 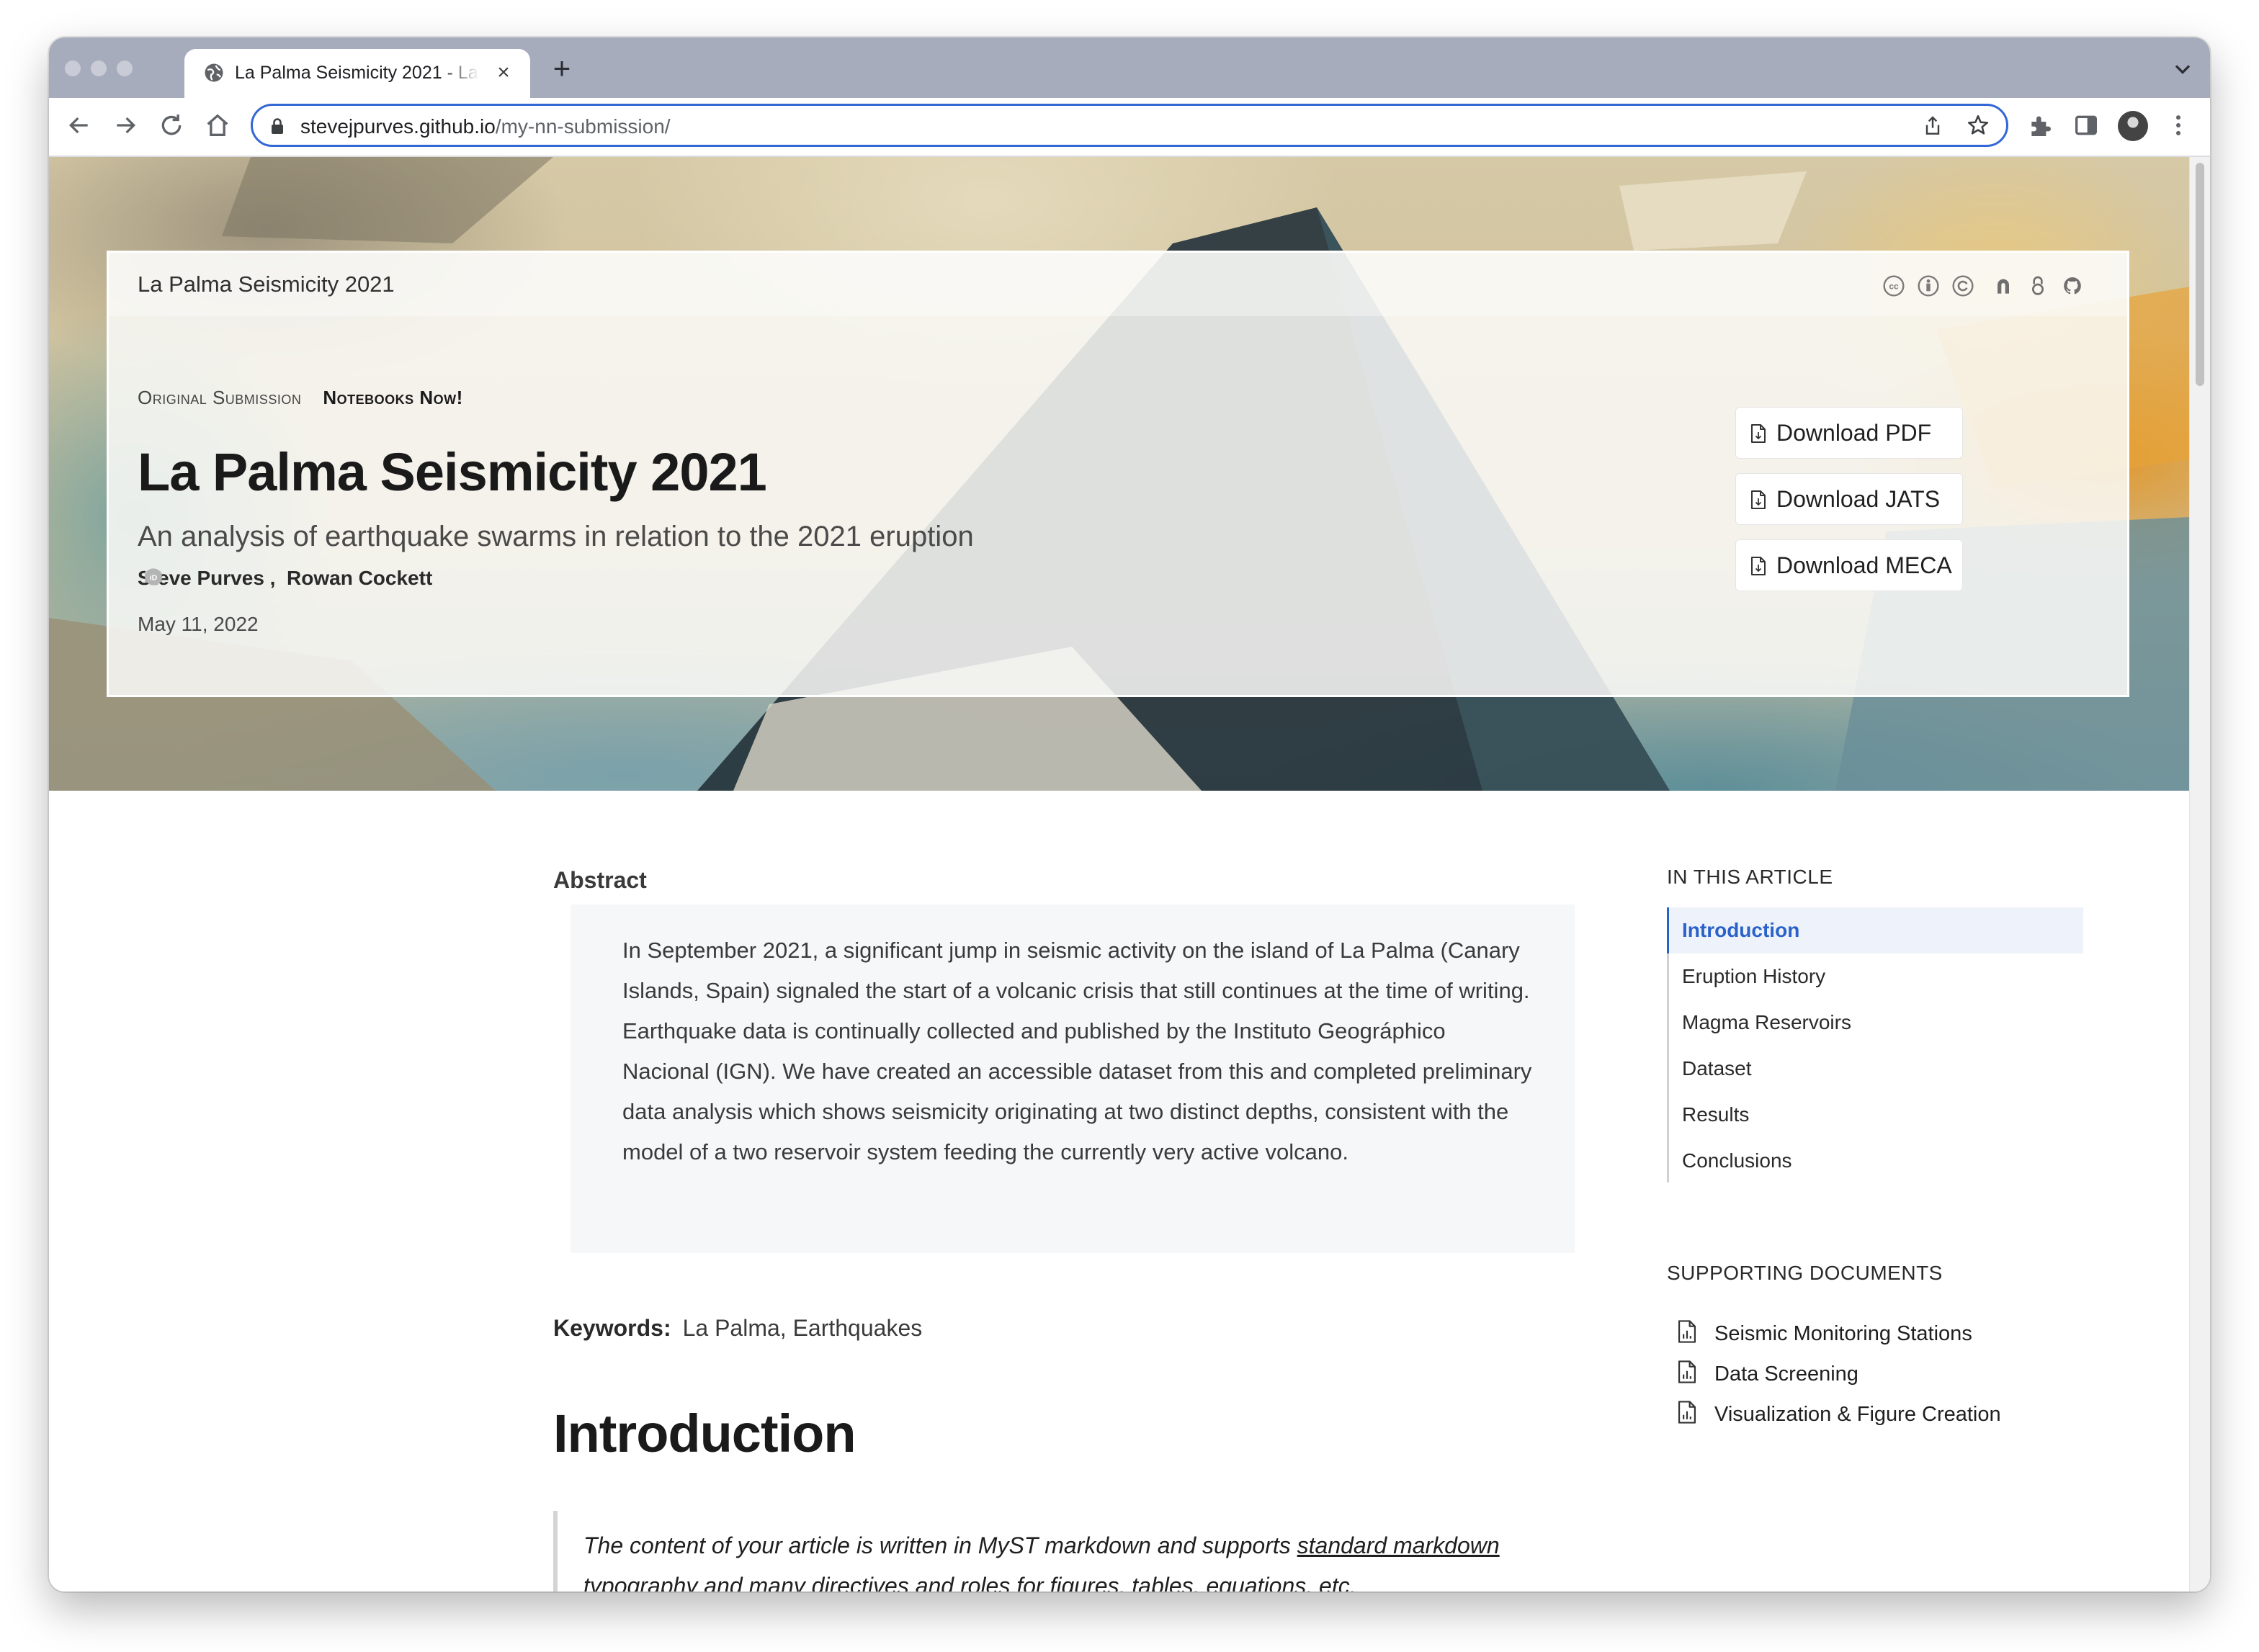 What do you see at coordinates (612, 1328) in the screenshot?
I see `keywords-label: Keywords:` at bounding box center [612, 1328].